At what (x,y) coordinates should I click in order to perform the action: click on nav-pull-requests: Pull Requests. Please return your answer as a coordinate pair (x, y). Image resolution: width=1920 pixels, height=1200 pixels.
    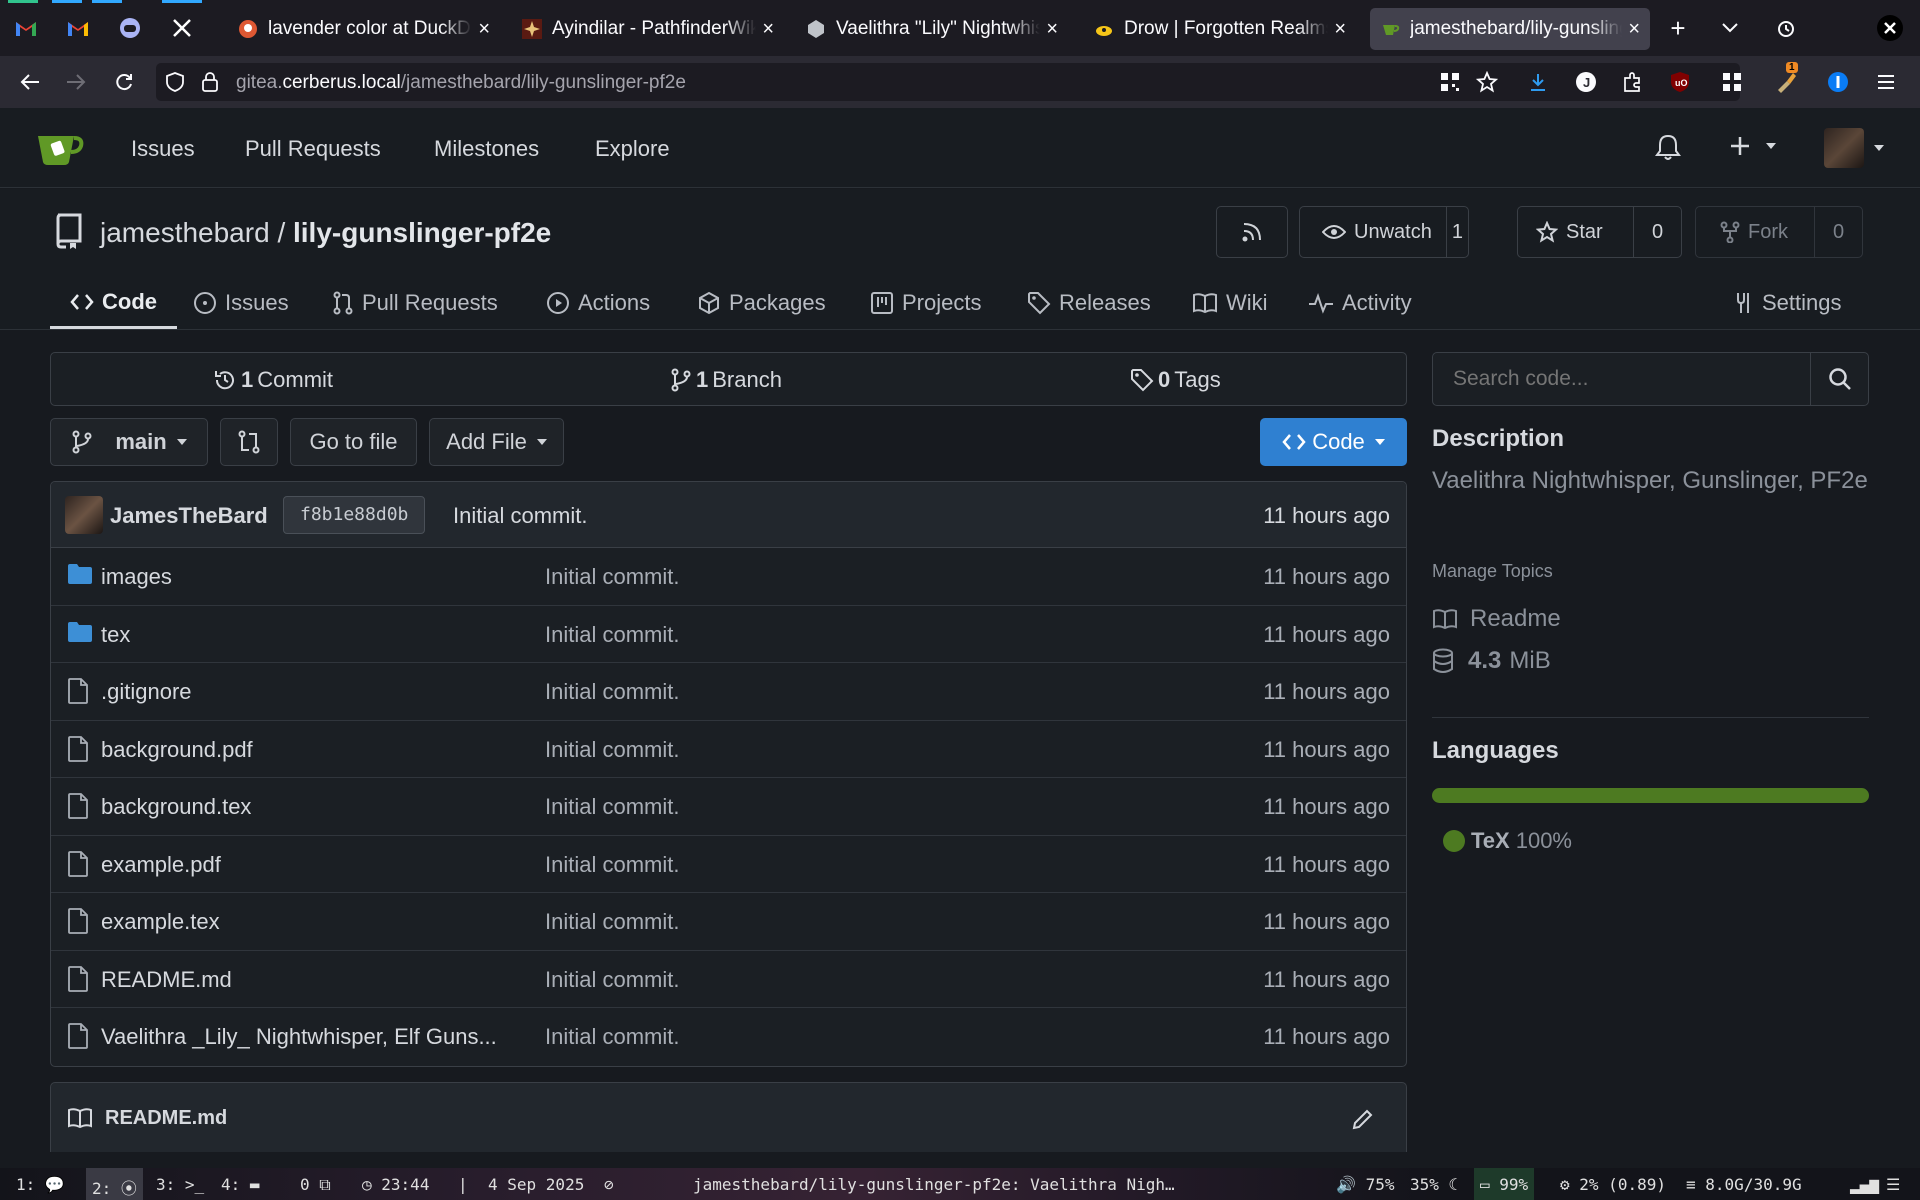
    Looking at the image, I should click on (313, 149).